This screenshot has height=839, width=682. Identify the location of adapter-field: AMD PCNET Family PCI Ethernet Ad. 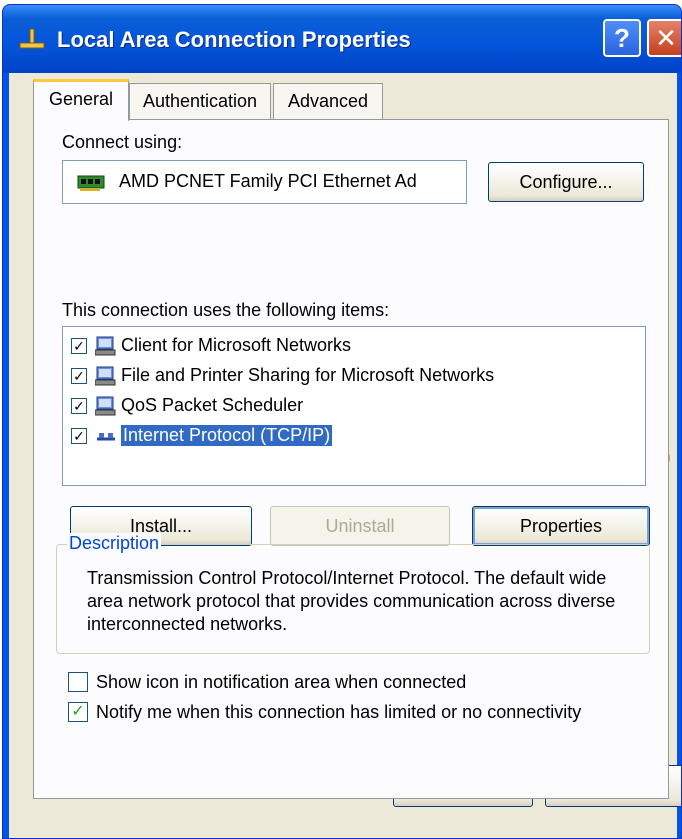
(264, 182).